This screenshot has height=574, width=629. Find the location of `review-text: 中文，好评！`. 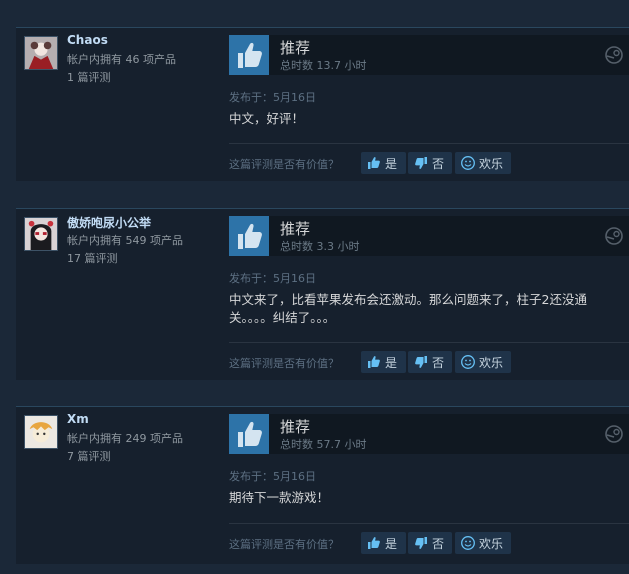

review-text: 中文，好评！ is located at coordinates (267, 118).